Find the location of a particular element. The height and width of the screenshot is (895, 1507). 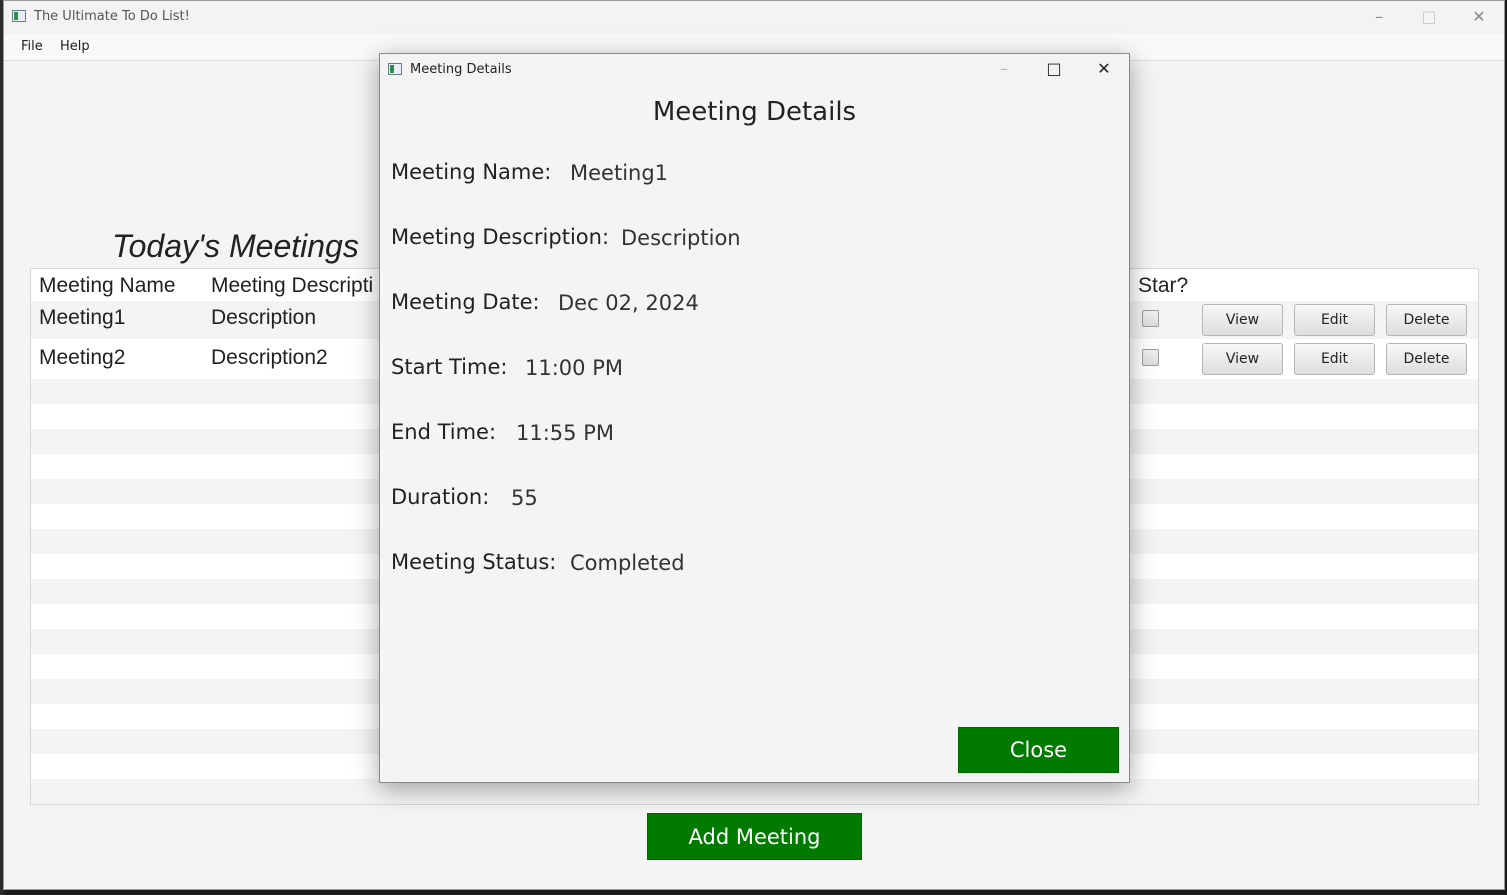

end-time-label: End Time: is located at coordinates (444, 432).